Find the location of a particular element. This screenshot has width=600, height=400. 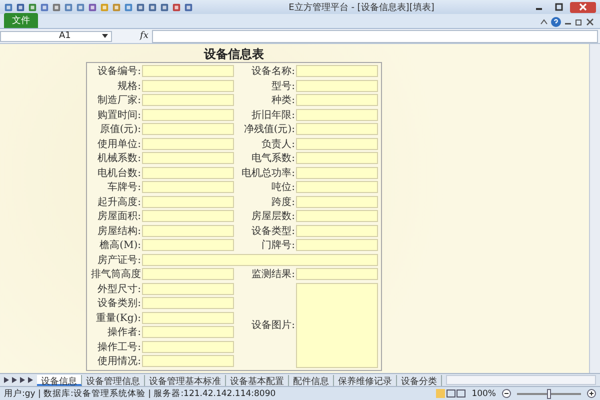

field-label: 房屋层数: is located at coordinates (272, 217).